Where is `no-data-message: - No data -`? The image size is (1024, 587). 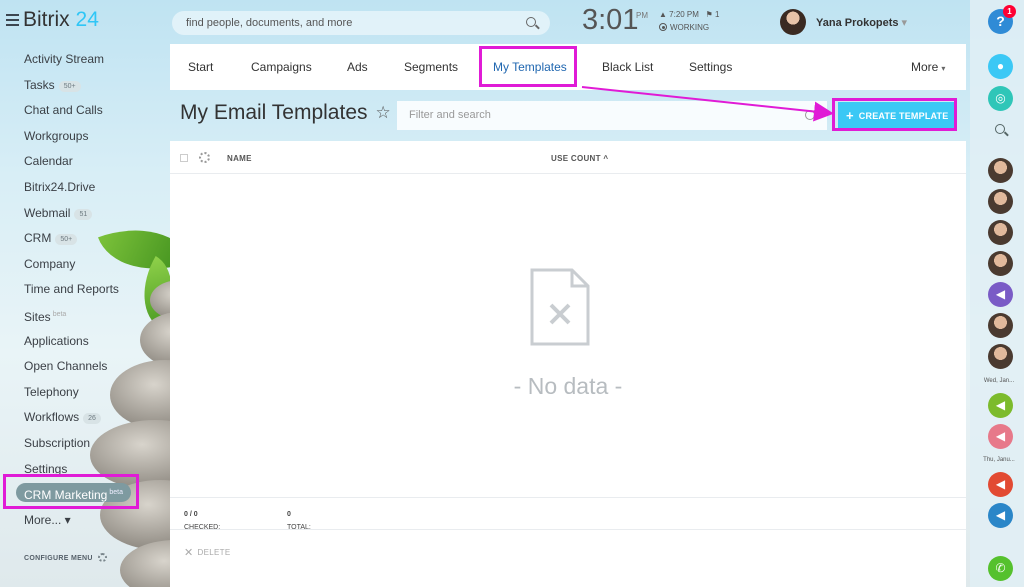
no-data-message: - No data - is located at coordinates (568, 386).